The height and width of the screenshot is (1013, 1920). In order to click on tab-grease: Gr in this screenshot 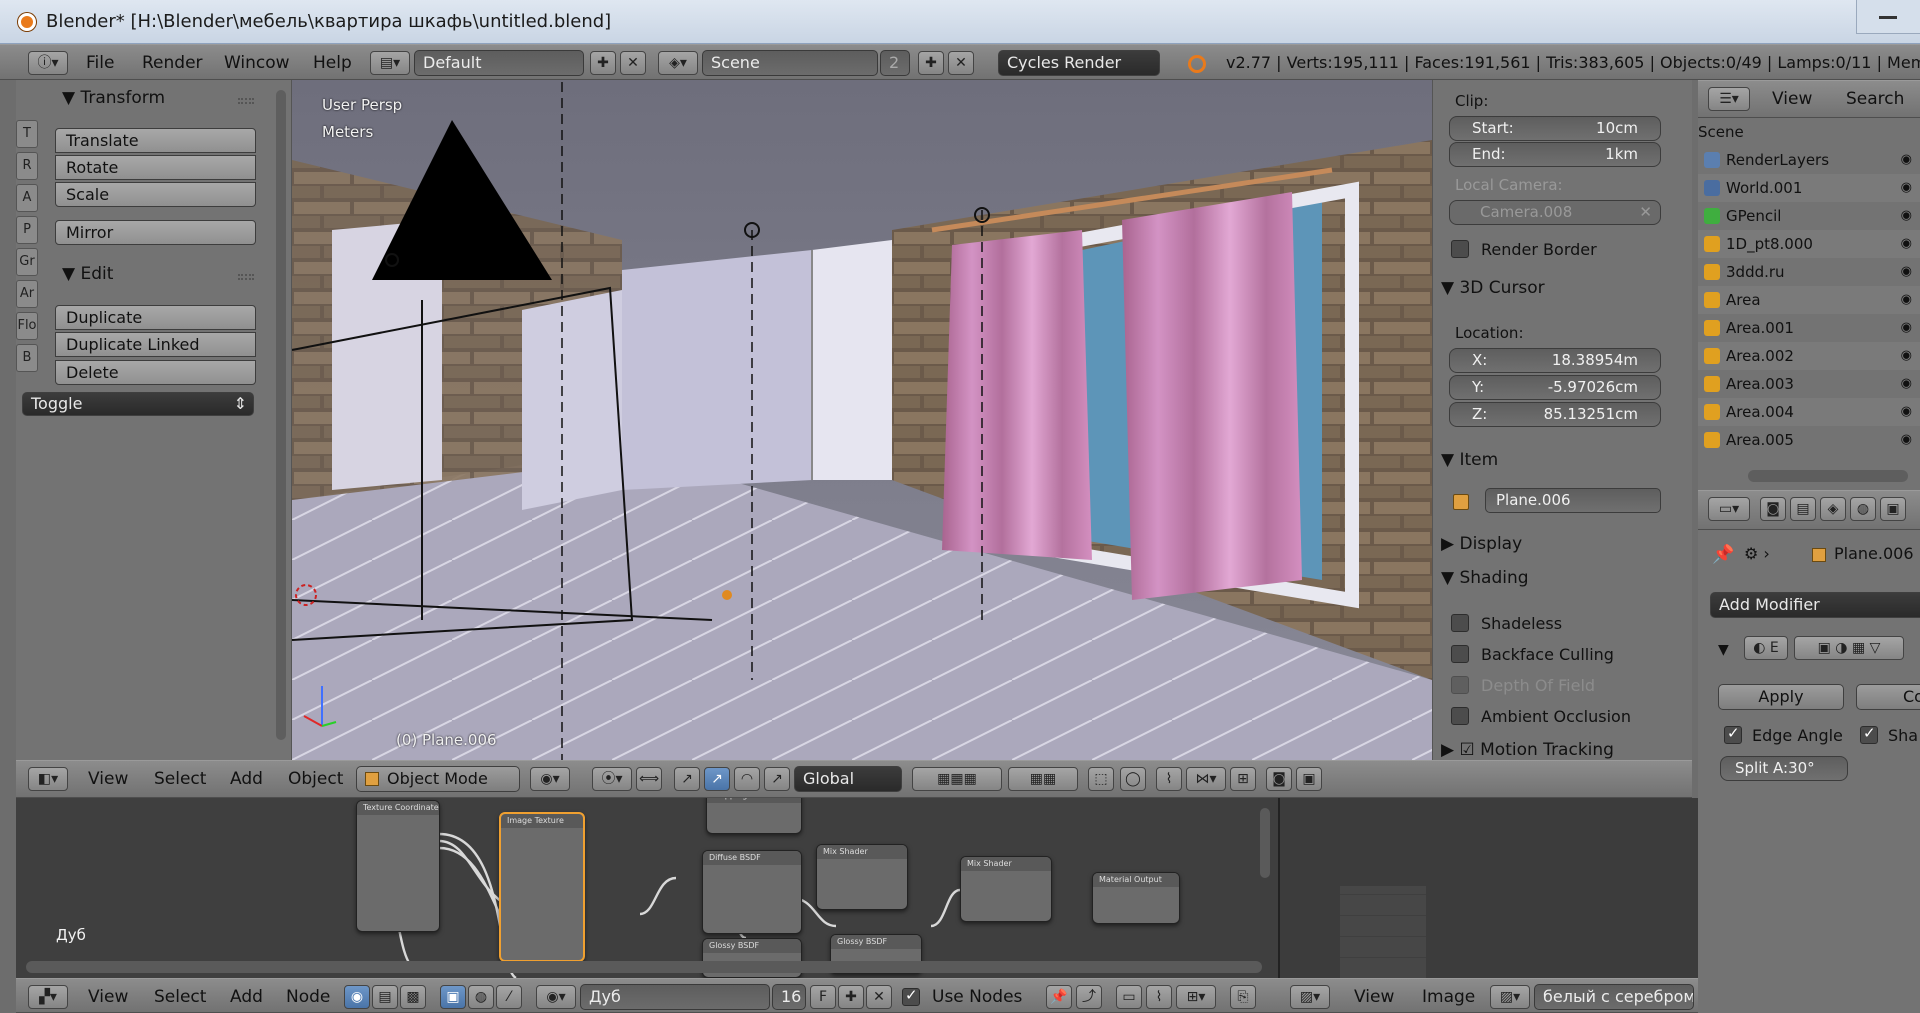, I will do `click(27, 262)`.